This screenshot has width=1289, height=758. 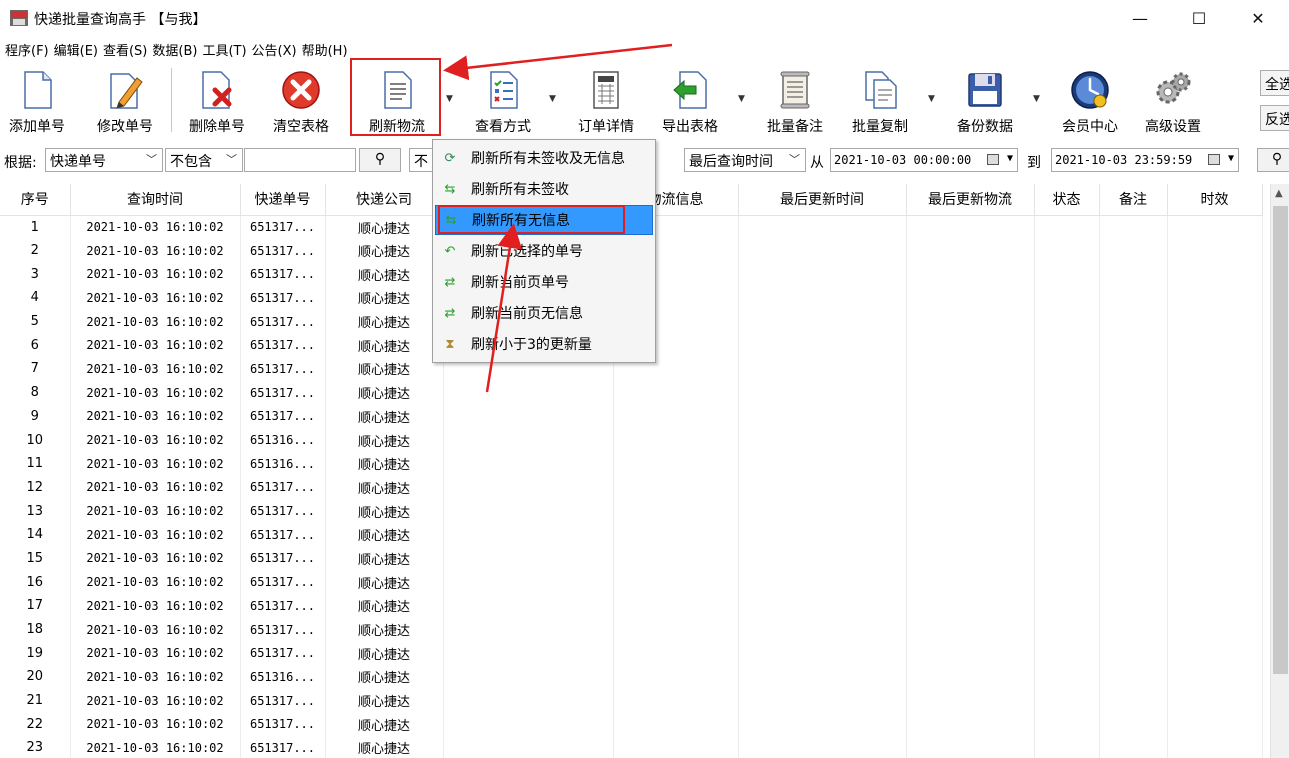 What do you see at coordinates (631, 487) in the screenshot?
I see `table-row: 12 2021-10-03 16:10:02 651317... 顺心捷达` at bounding box center [631, 487].